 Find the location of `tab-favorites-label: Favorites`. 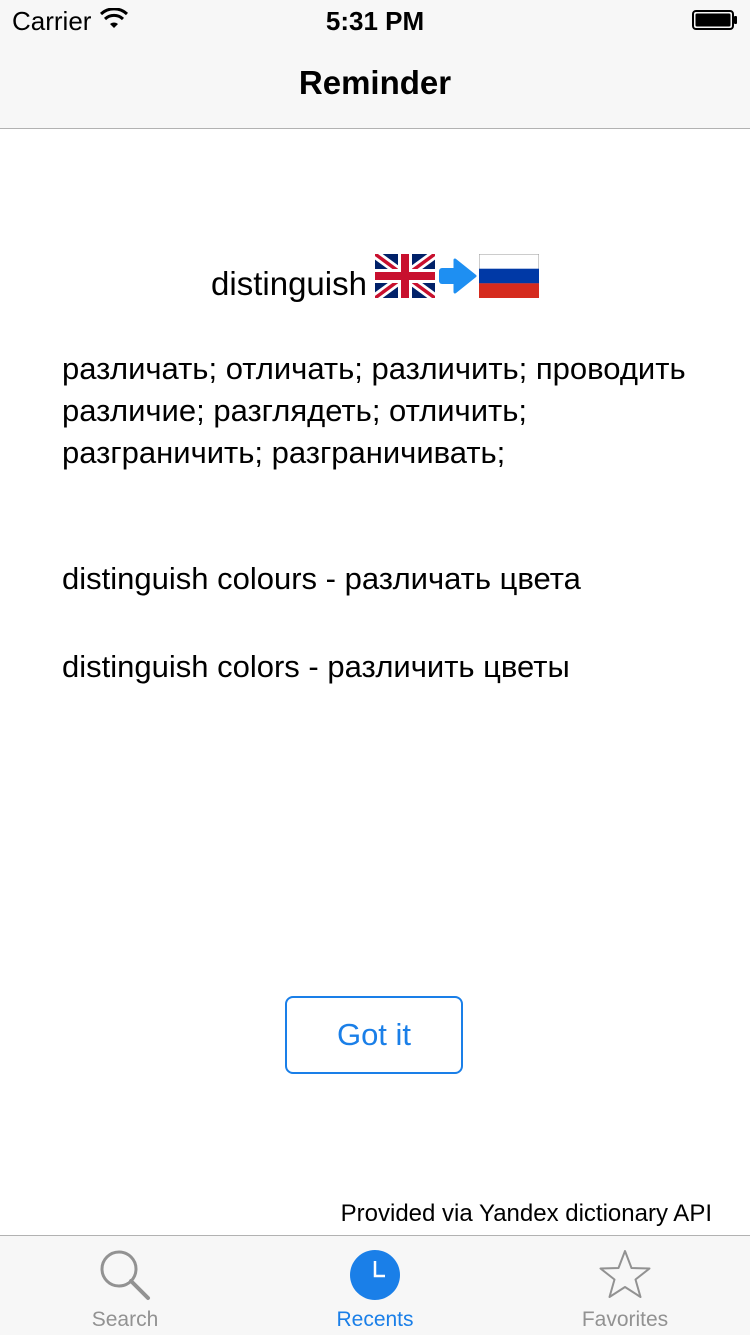

tab-favorites-label: Favorites is located at coordinates (625, 1319).